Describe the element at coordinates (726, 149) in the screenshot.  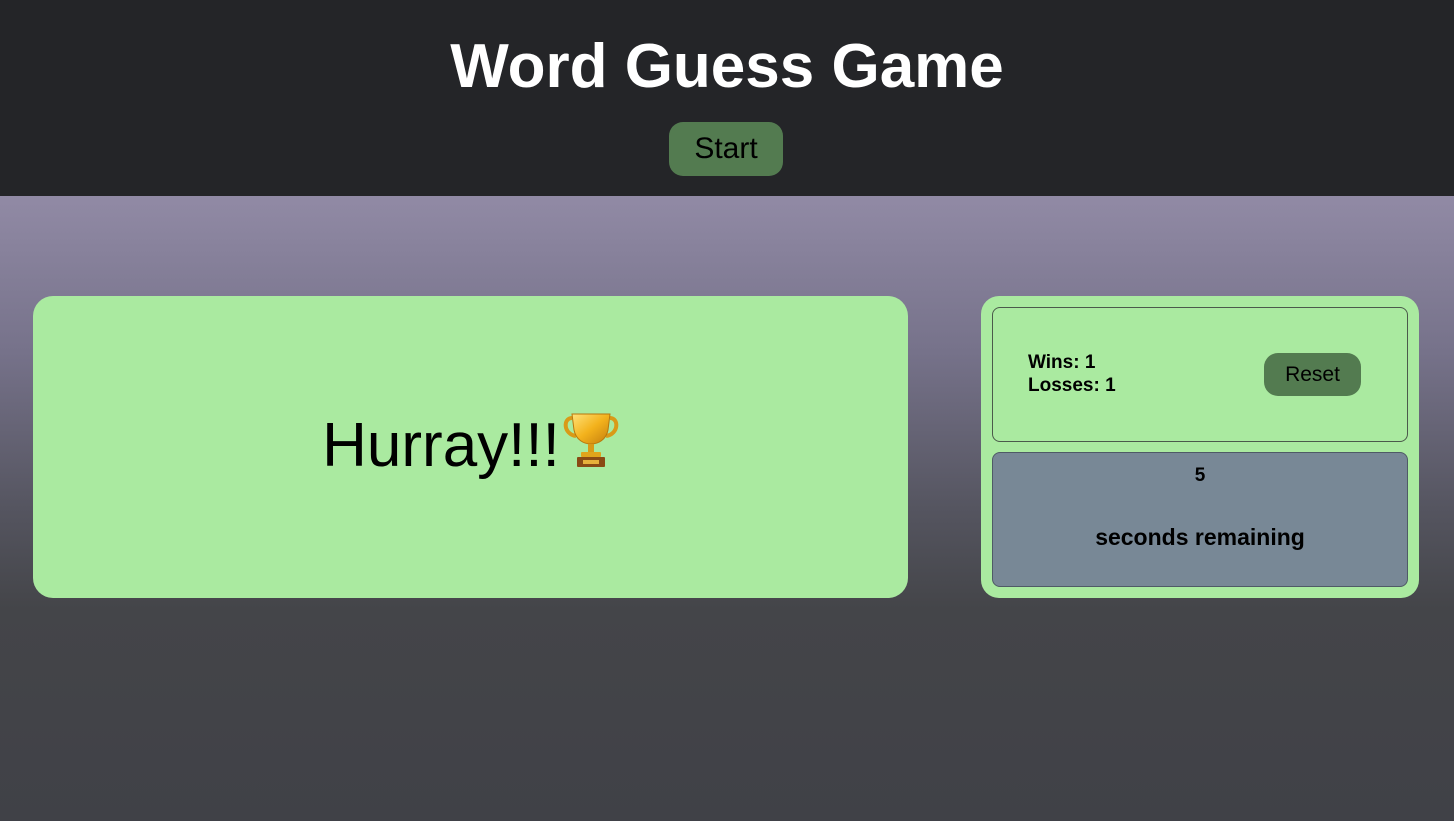
I see `start-button: Start` at that location.